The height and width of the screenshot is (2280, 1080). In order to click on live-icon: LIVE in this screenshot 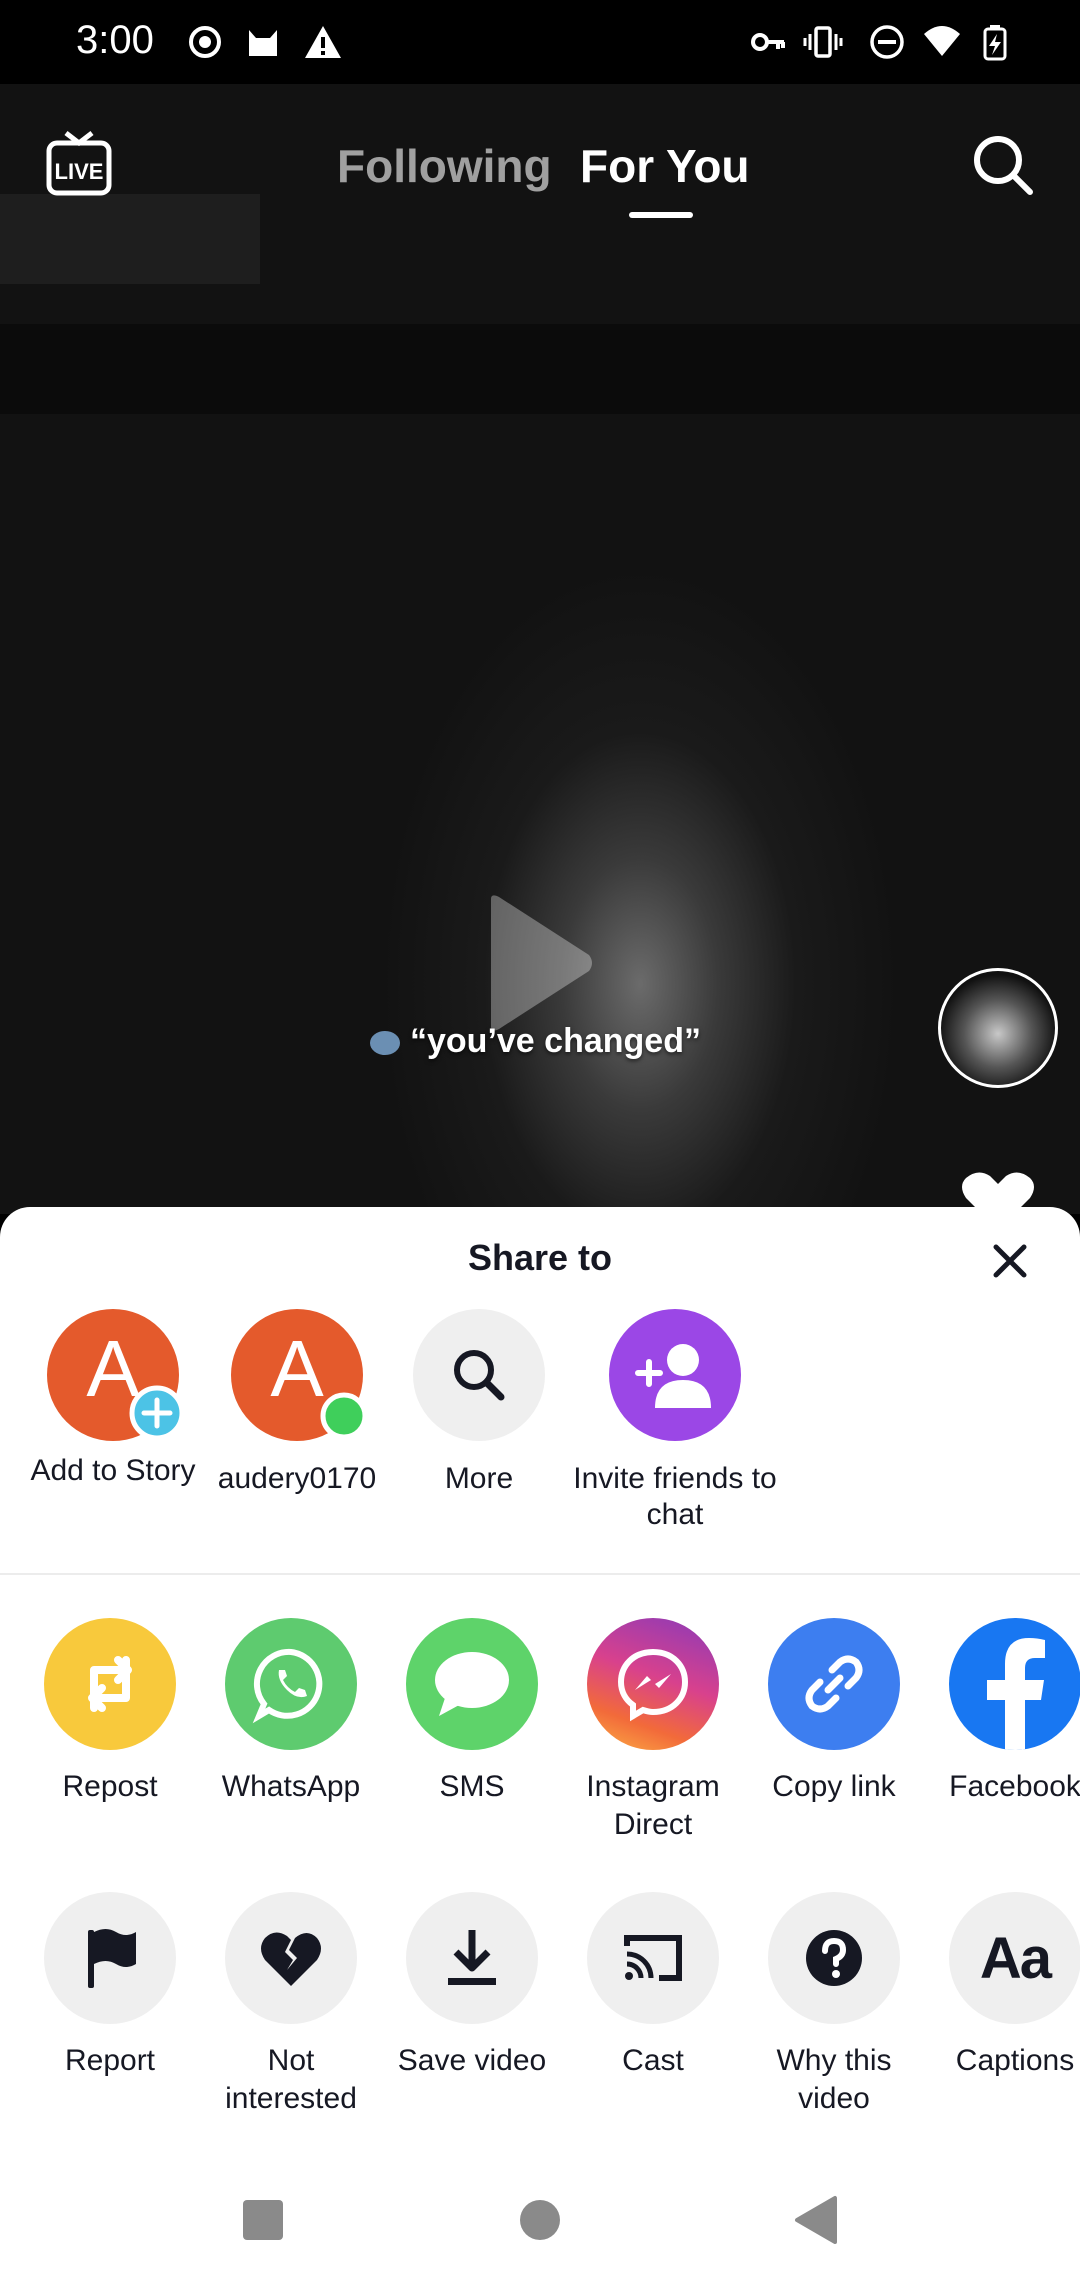, I will do `click(79, 164)`.